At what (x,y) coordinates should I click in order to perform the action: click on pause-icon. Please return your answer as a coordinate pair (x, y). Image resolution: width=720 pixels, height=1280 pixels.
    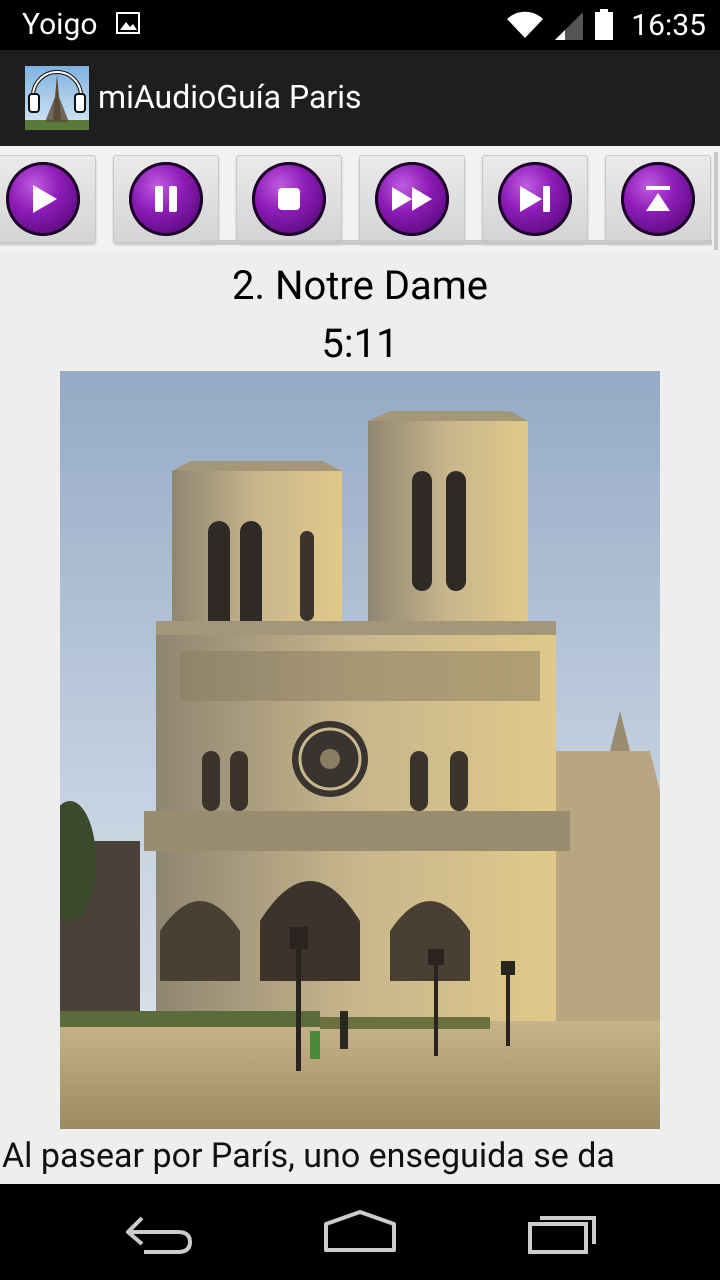
    Looking at the image, I should click on (166, 199).